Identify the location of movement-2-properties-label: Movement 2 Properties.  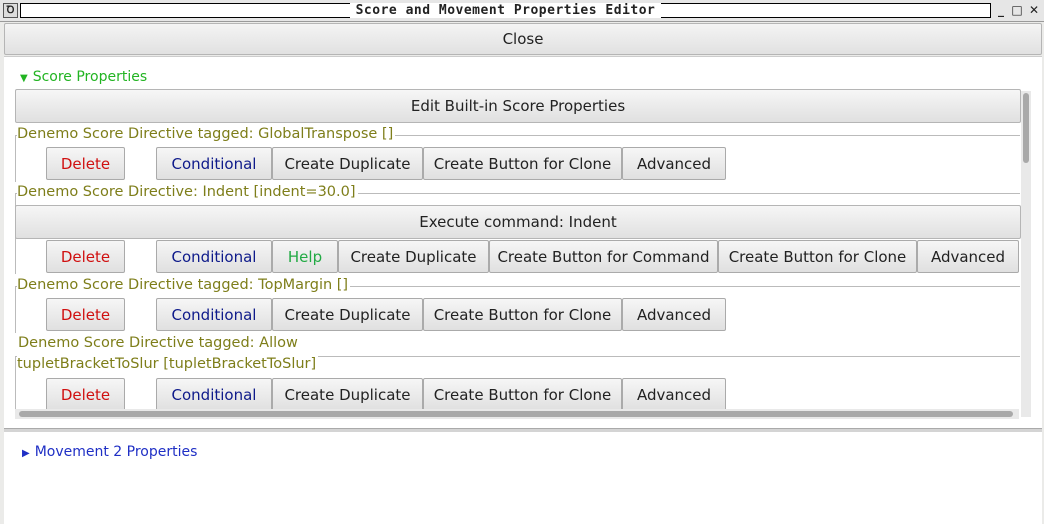
(116, 452).